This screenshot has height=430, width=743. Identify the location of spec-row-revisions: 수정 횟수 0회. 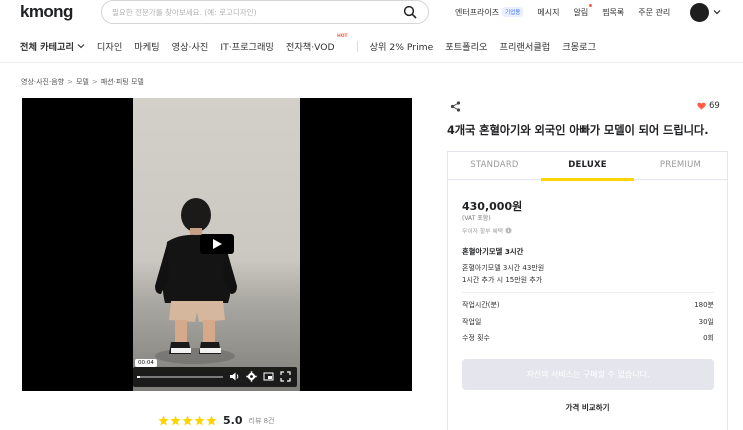
(588, 338).